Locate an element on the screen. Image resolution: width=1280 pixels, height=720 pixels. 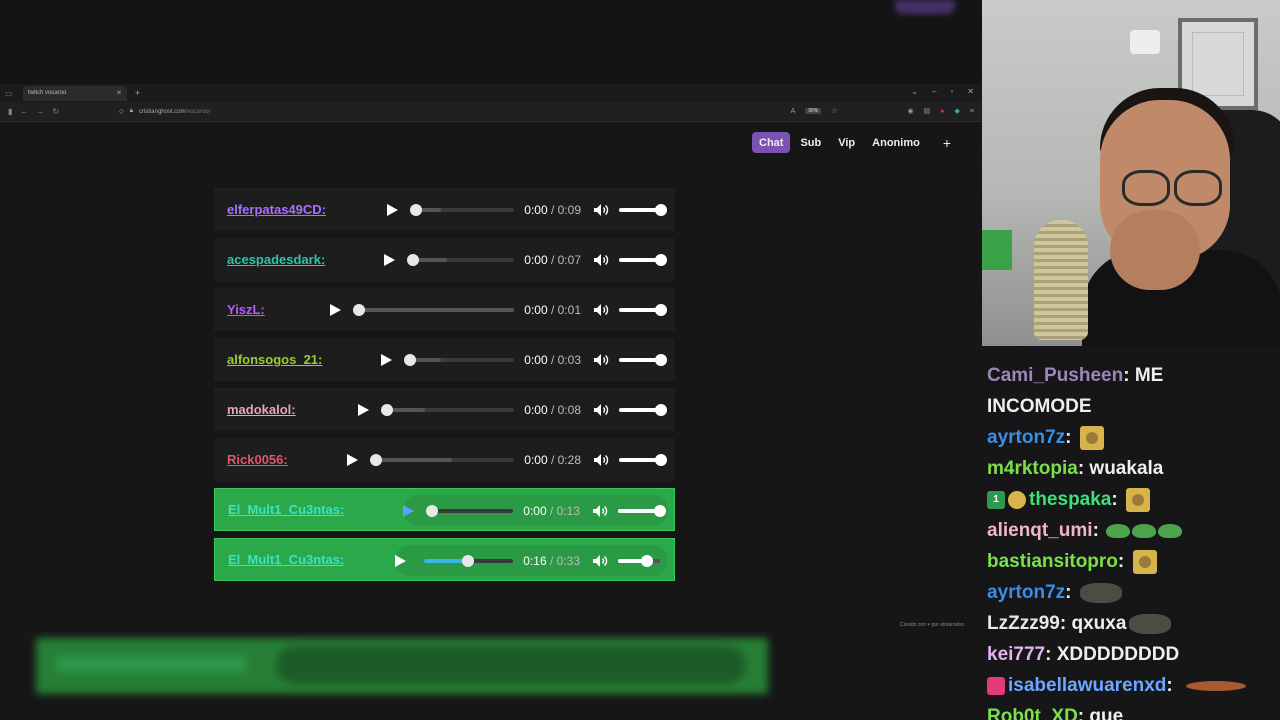
face-emote-icon is located at coordinates (1091, 437).